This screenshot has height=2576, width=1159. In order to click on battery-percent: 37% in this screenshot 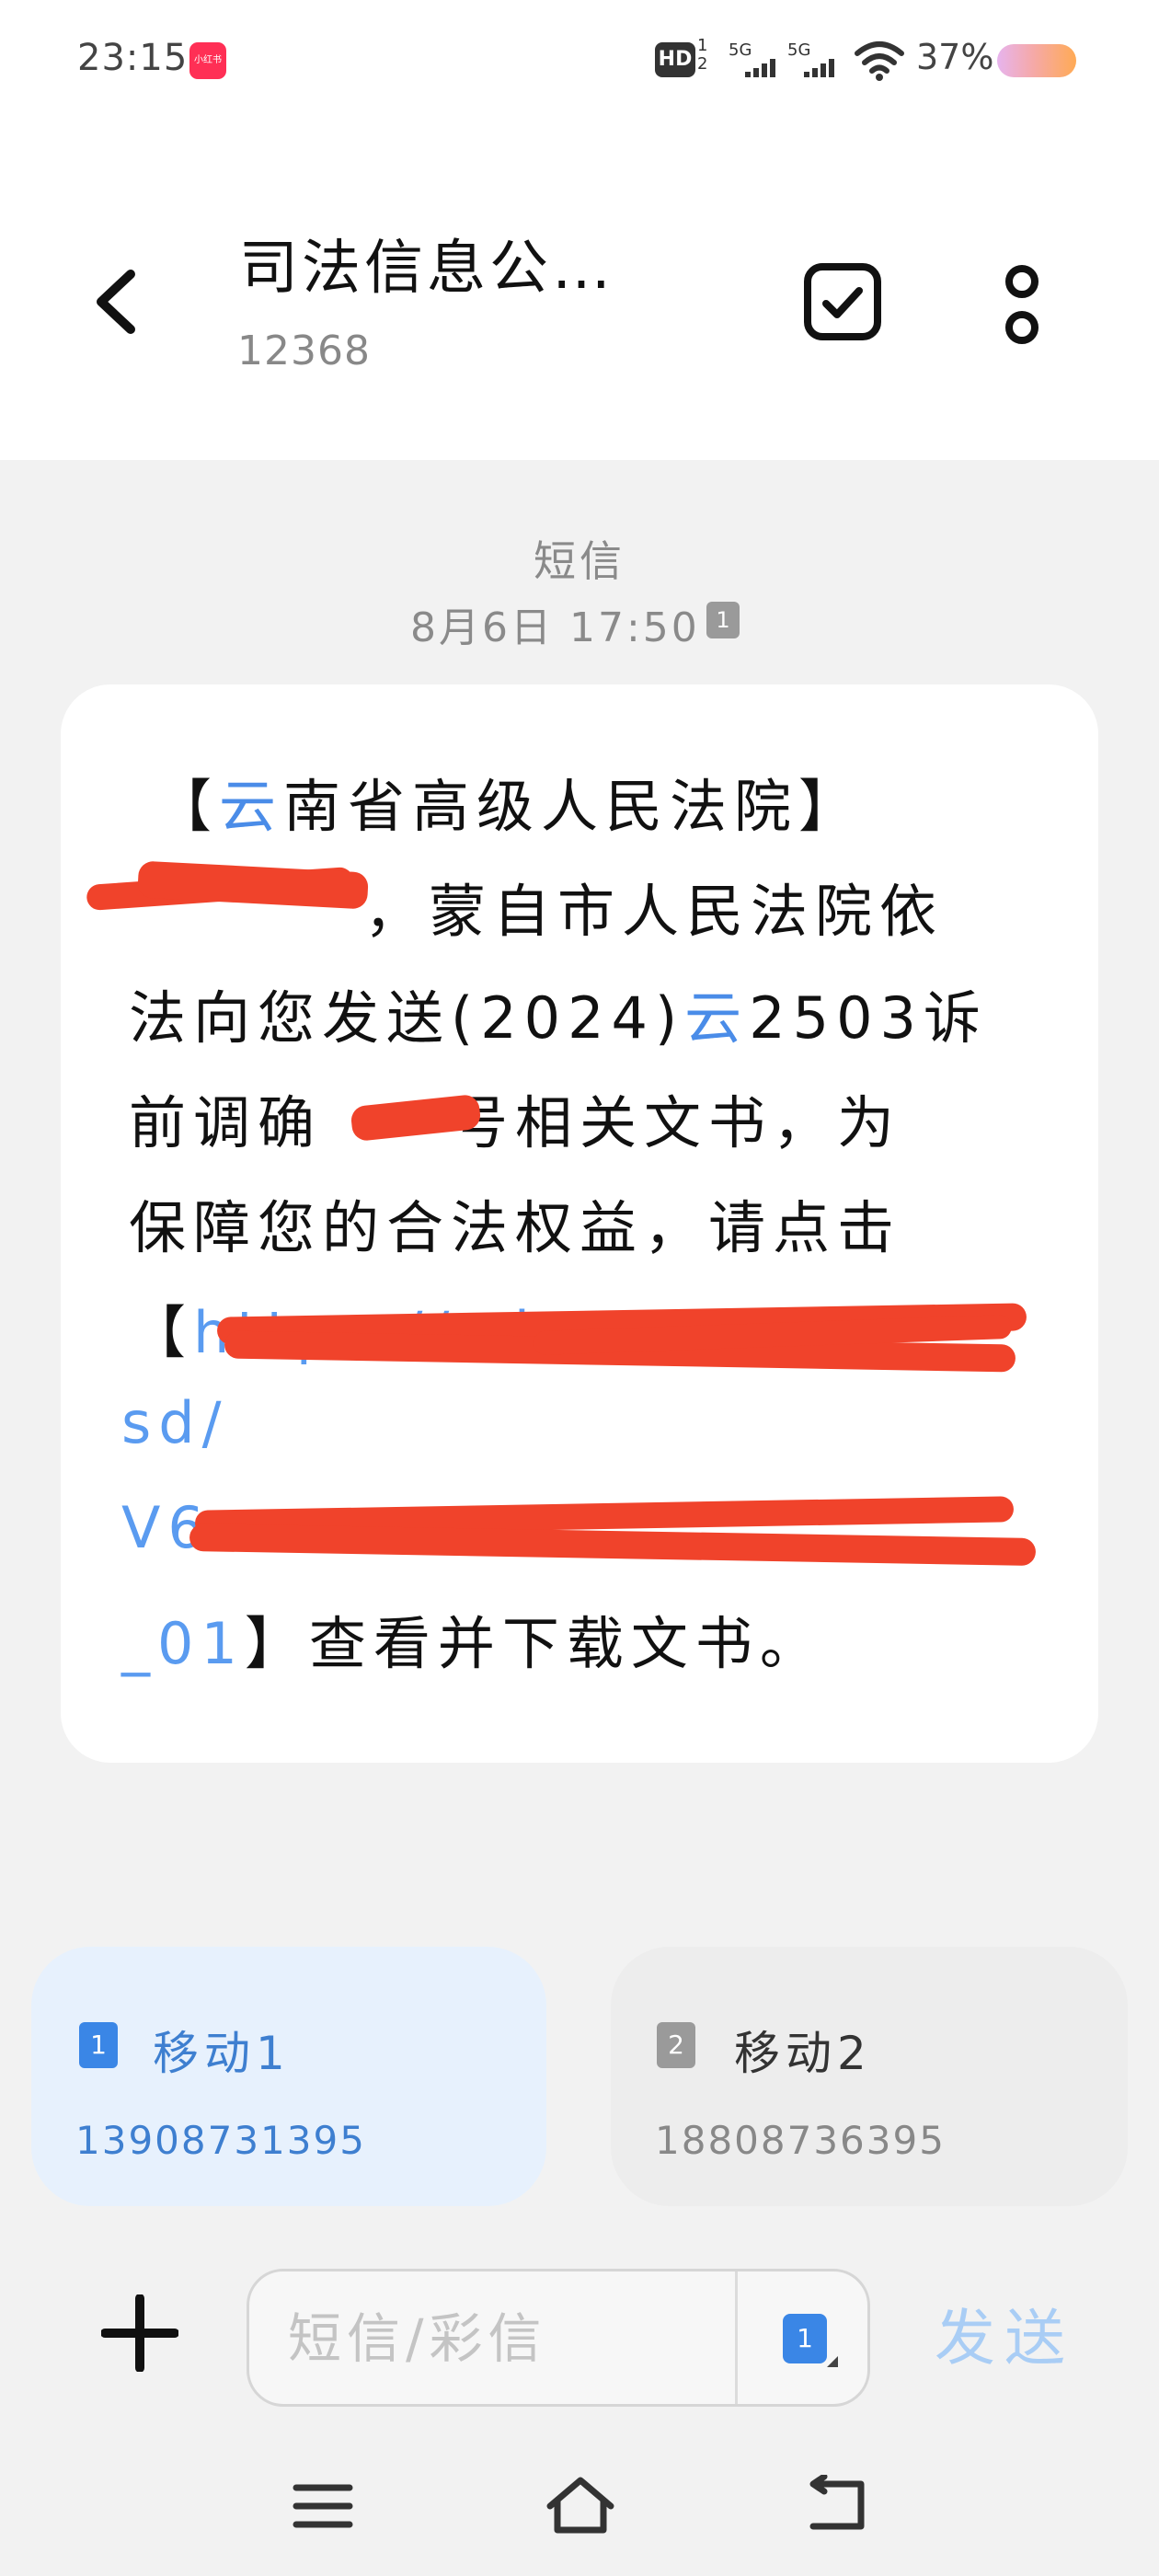, I will do `click(955, 57)`.